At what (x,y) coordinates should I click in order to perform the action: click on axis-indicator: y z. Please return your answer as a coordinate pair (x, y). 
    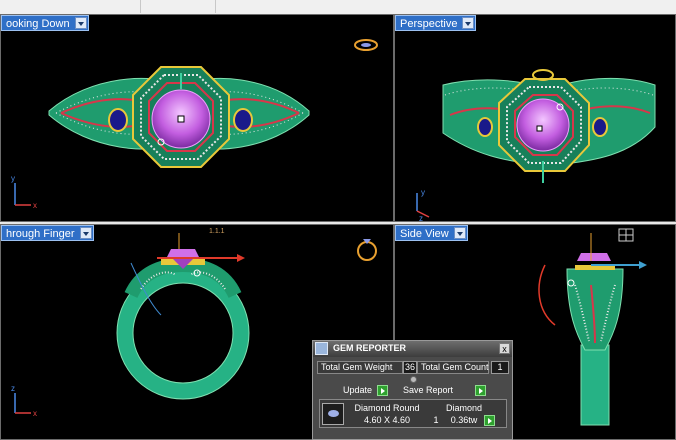
    Looking at the image, I should click on (423, 205).